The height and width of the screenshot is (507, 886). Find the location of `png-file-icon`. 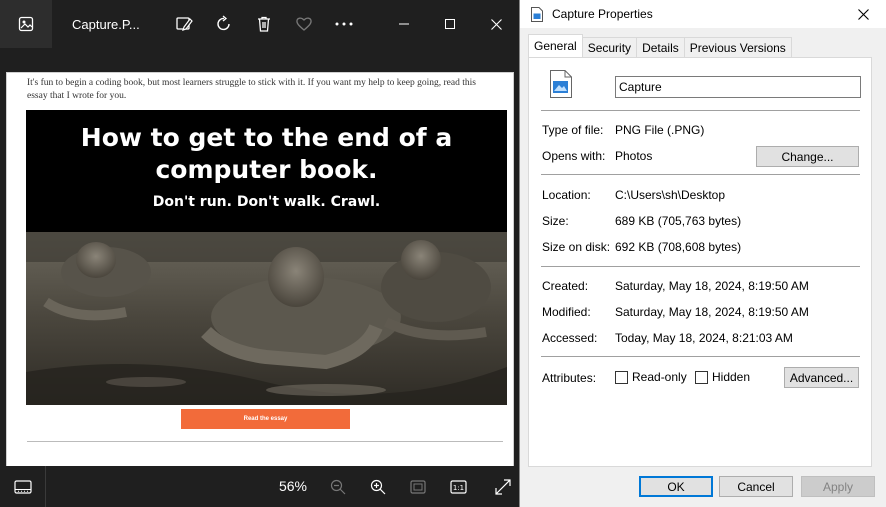

png-file-icon is located at coordinates (561, 84).